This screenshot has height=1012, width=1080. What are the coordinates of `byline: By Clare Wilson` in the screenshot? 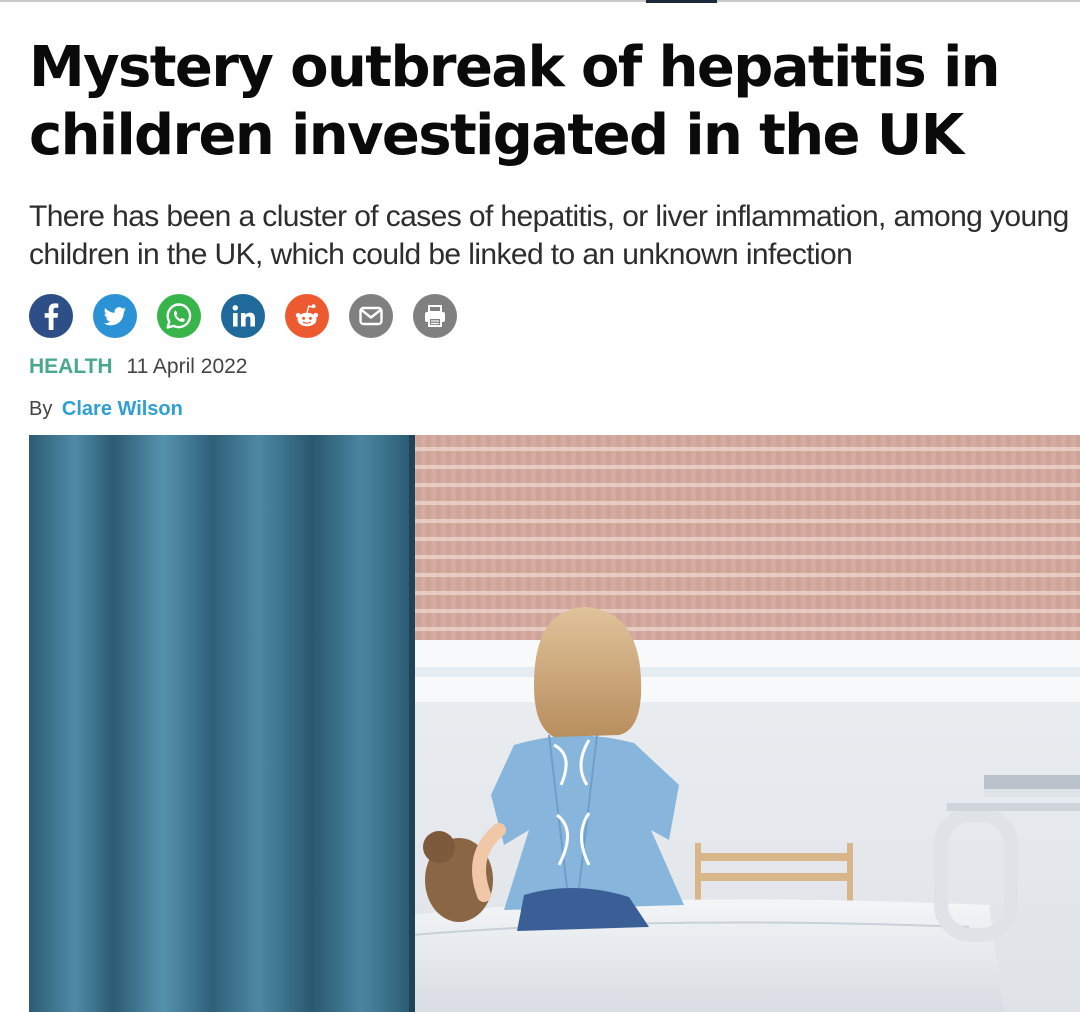 It's located at (106, 409).